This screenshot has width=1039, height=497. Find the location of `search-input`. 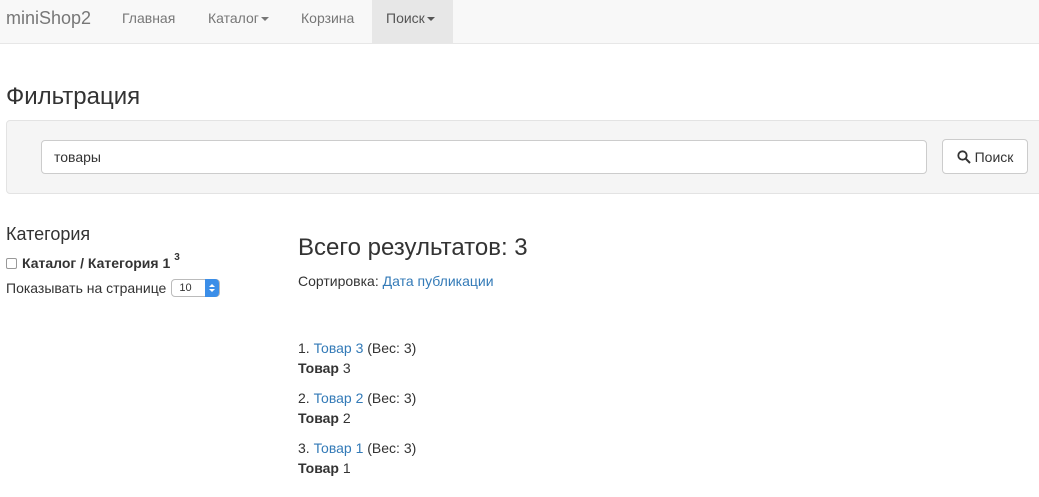

search-input is located at coordinates (484, 157).